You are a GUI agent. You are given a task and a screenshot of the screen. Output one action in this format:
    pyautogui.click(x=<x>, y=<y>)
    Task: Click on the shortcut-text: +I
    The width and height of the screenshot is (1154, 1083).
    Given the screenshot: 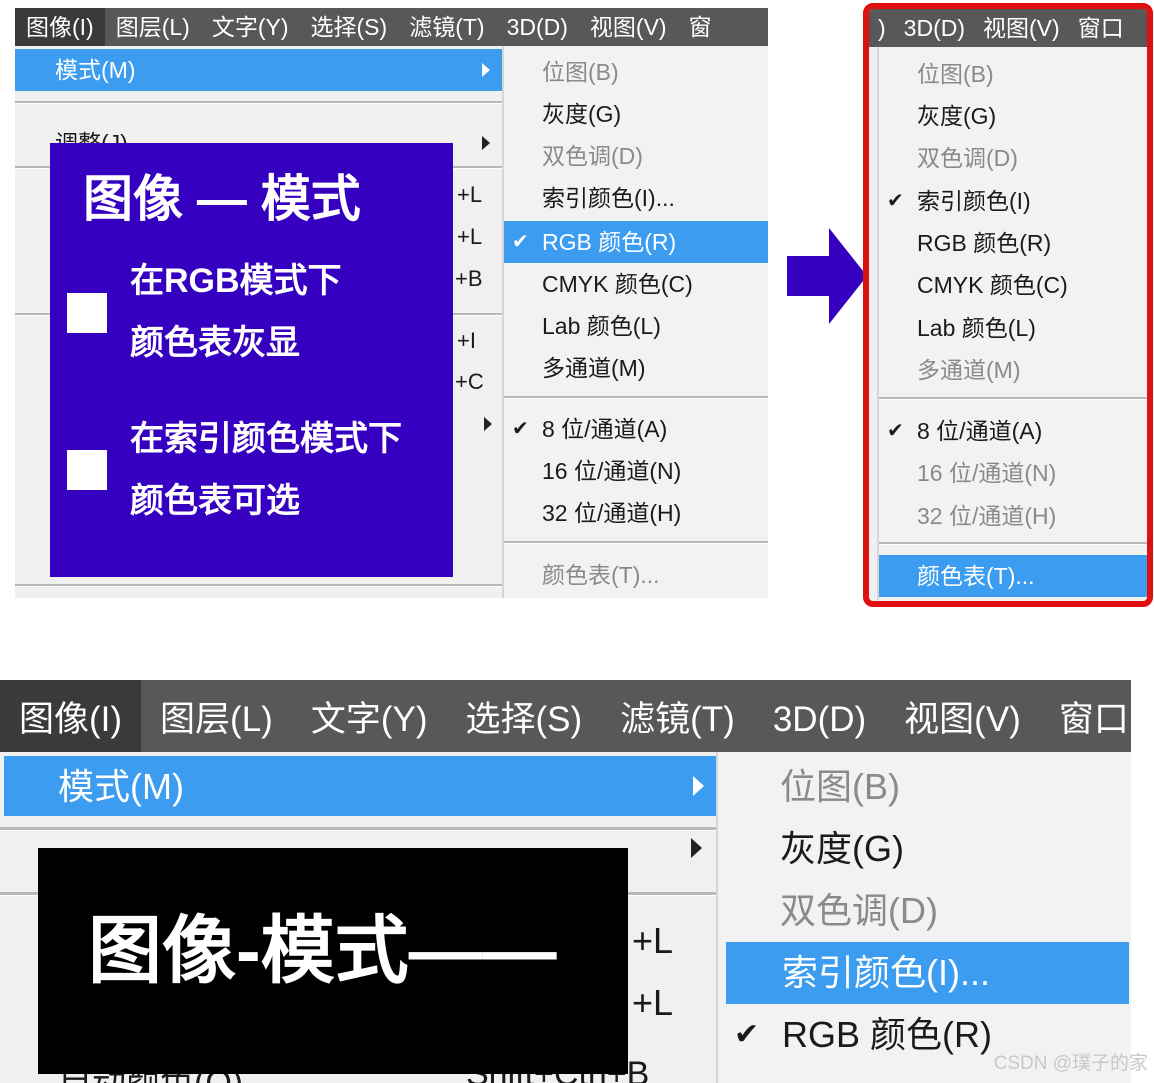 What is the action you would take?
    pyautogui.click(x=466, y=340)
    